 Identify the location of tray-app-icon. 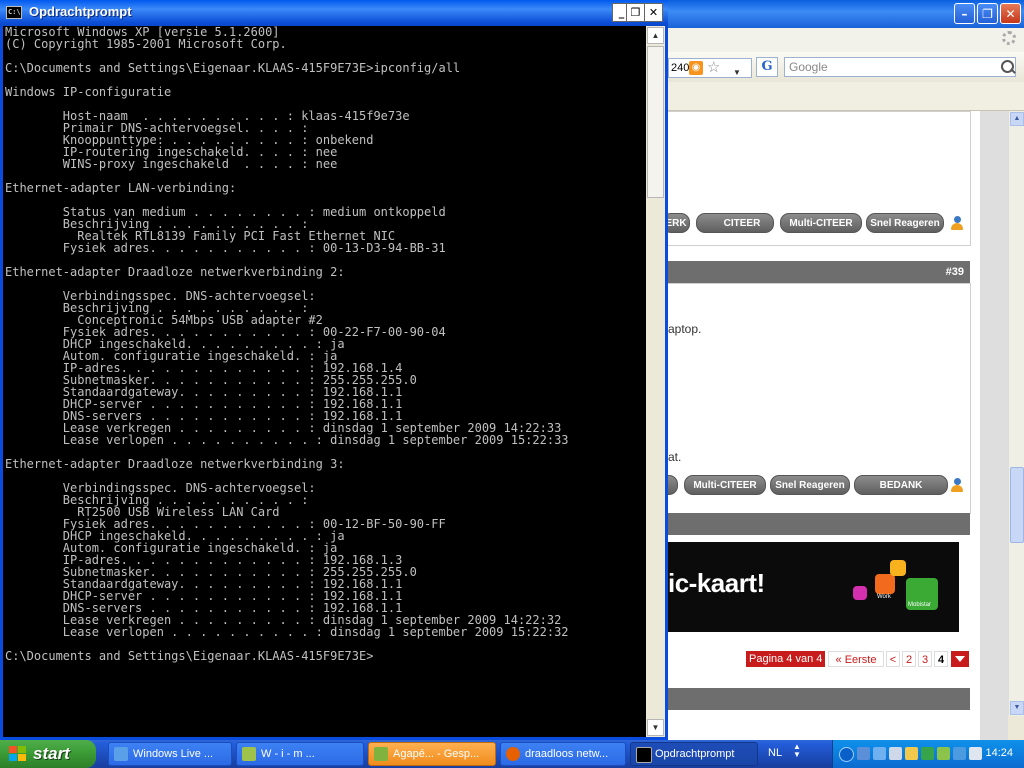
(895, 753).